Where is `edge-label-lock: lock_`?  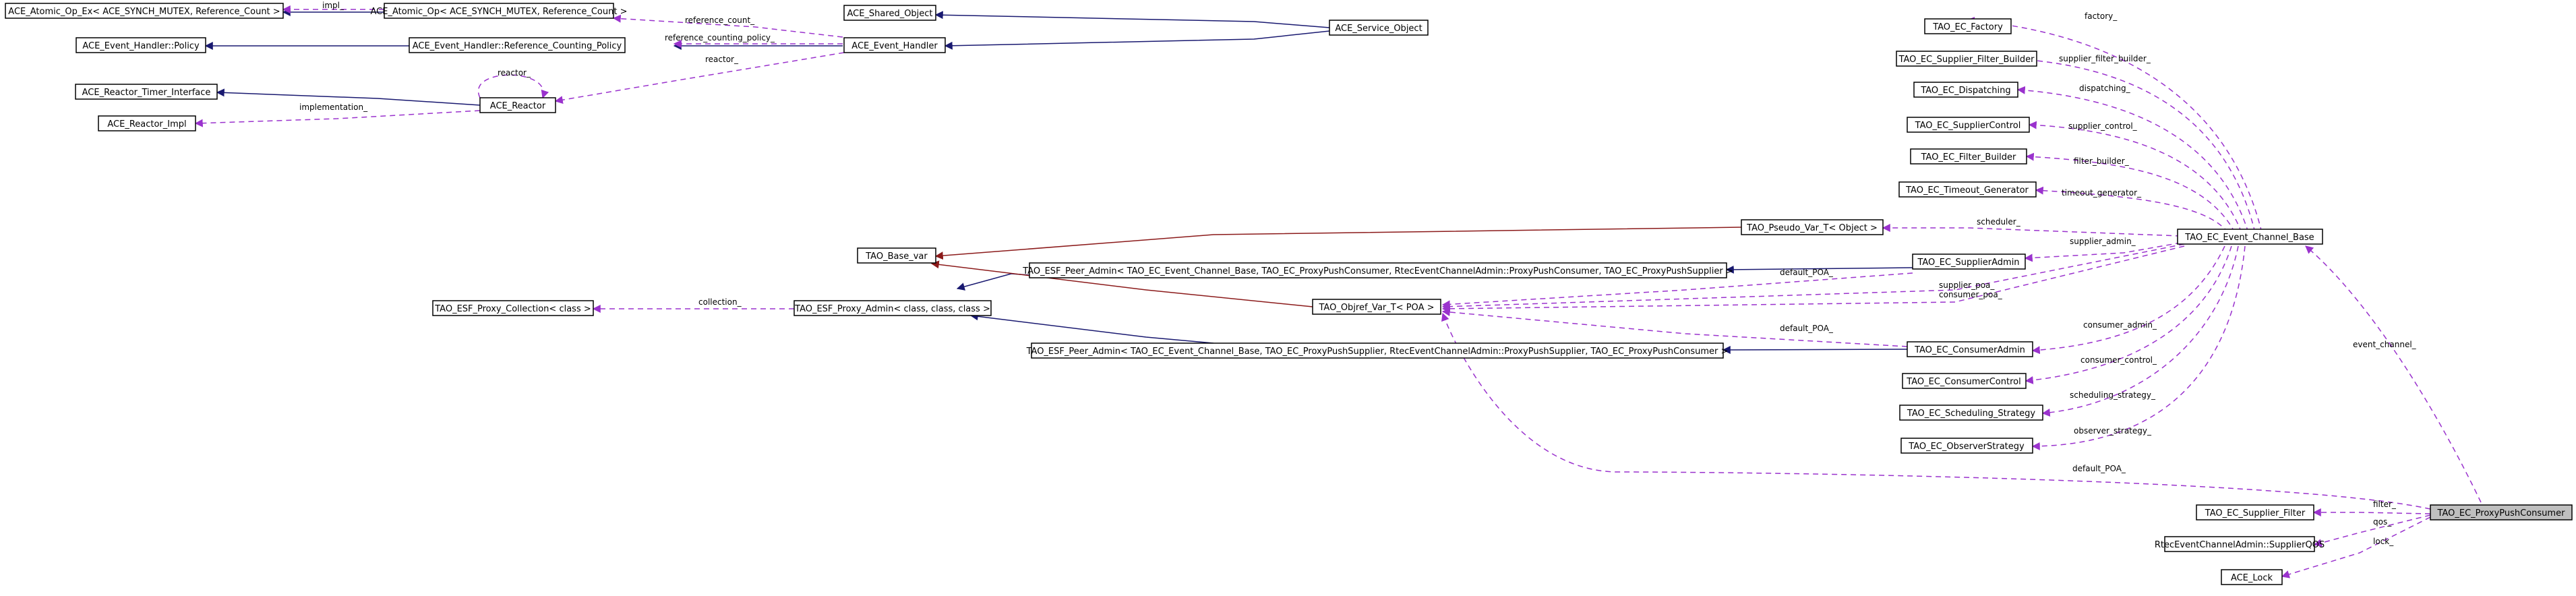
edge-label-lock: lock_ is located at coordinates (2383, 541).